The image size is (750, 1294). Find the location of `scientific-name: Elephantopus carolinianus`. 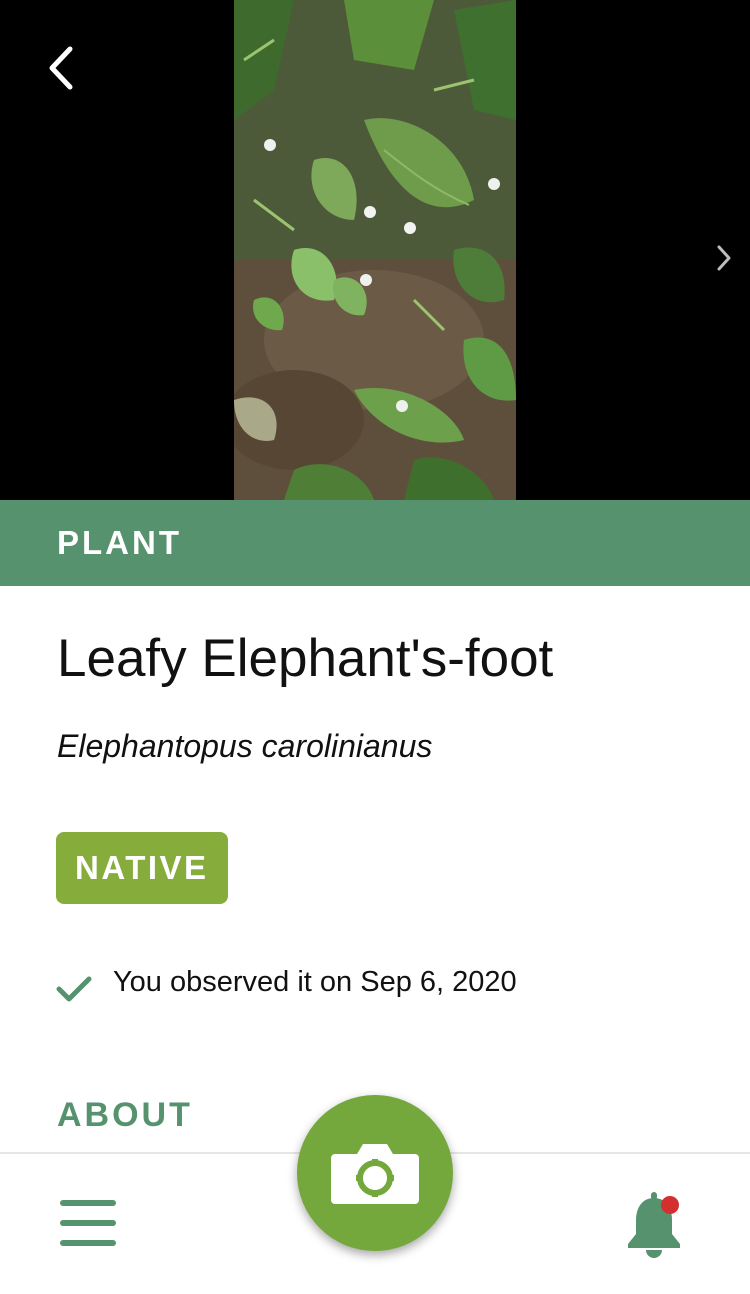

scientific-name: Elephantopus carolinianus is located at coordinates (245, 746).